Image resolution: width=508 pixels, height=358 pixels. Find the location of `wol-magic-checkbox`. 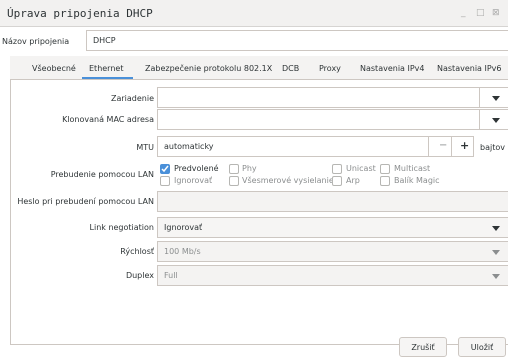

wol-magic-checkbox is located at coordinates (385, 181).